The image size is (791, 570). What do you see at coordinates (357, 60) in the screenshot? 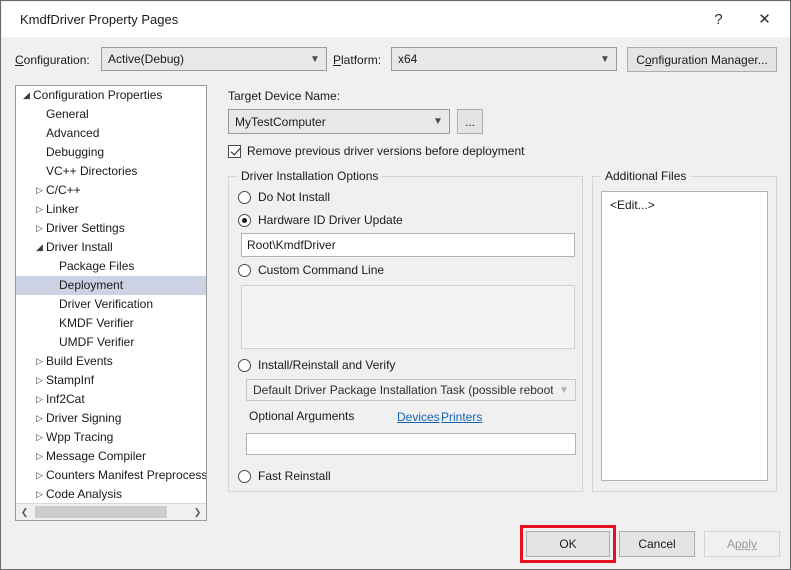
I see `platform-label: Platform:` at bounding box center [357, 60].